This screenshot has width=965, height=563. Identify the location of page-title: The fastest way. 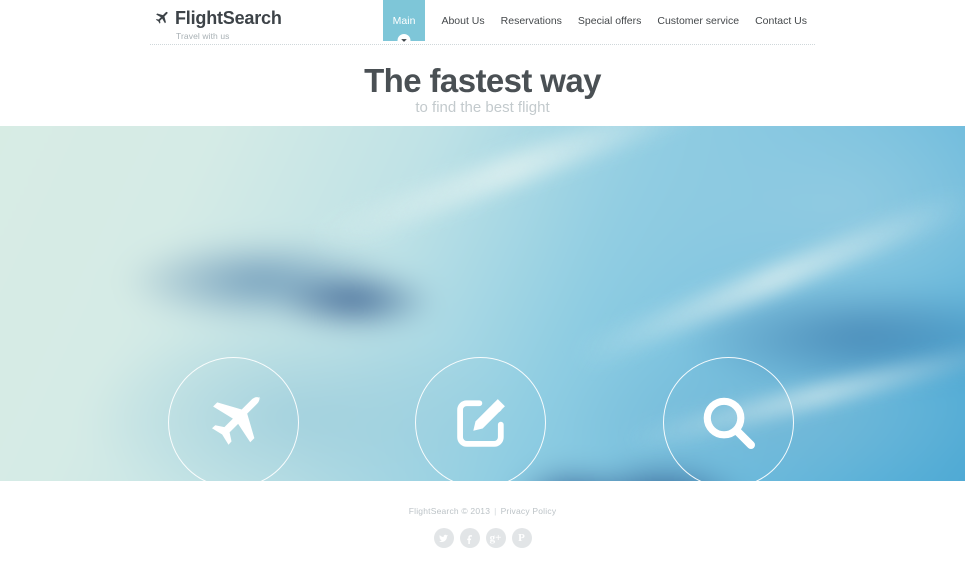
(482, 80).